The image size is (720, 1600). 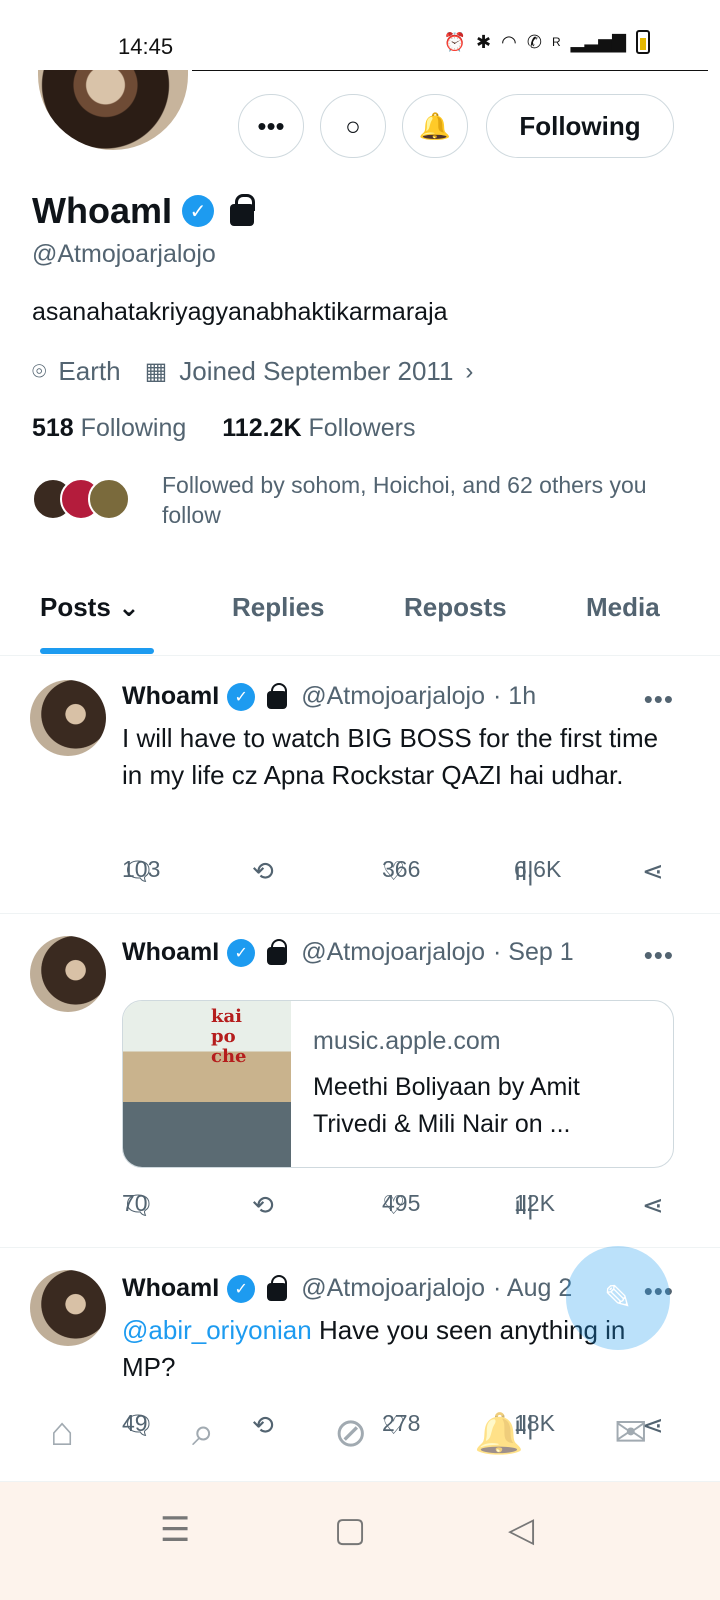 I want to click on followers-count-link: 112.2K Followers, so click(x=318, y=428).